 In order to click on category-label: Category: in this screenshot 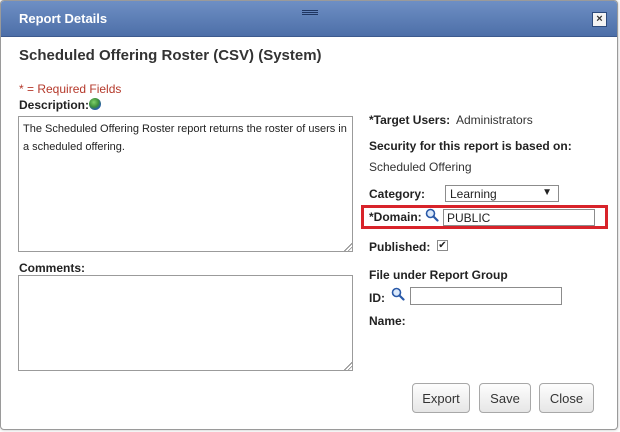, I will do `click(397, 194)`.